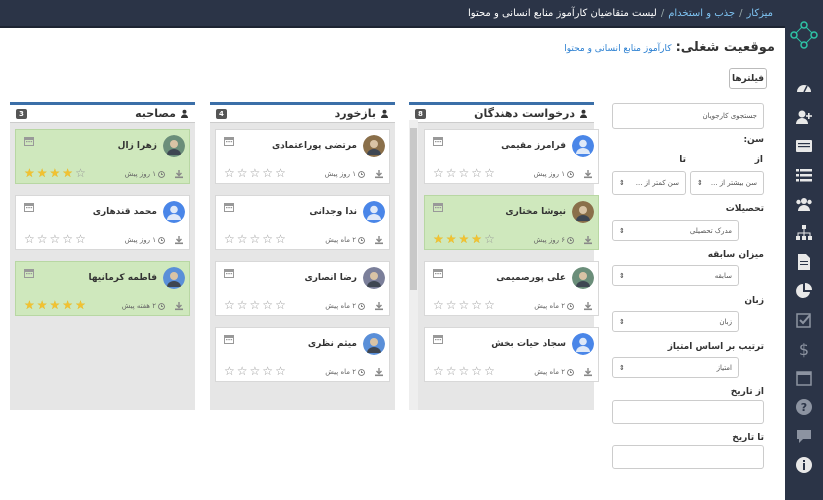 Image resolution: width=823 pixels, height=500 pixels. I want to click on applicant-name: محمد قندهاری, so click(125, 212).